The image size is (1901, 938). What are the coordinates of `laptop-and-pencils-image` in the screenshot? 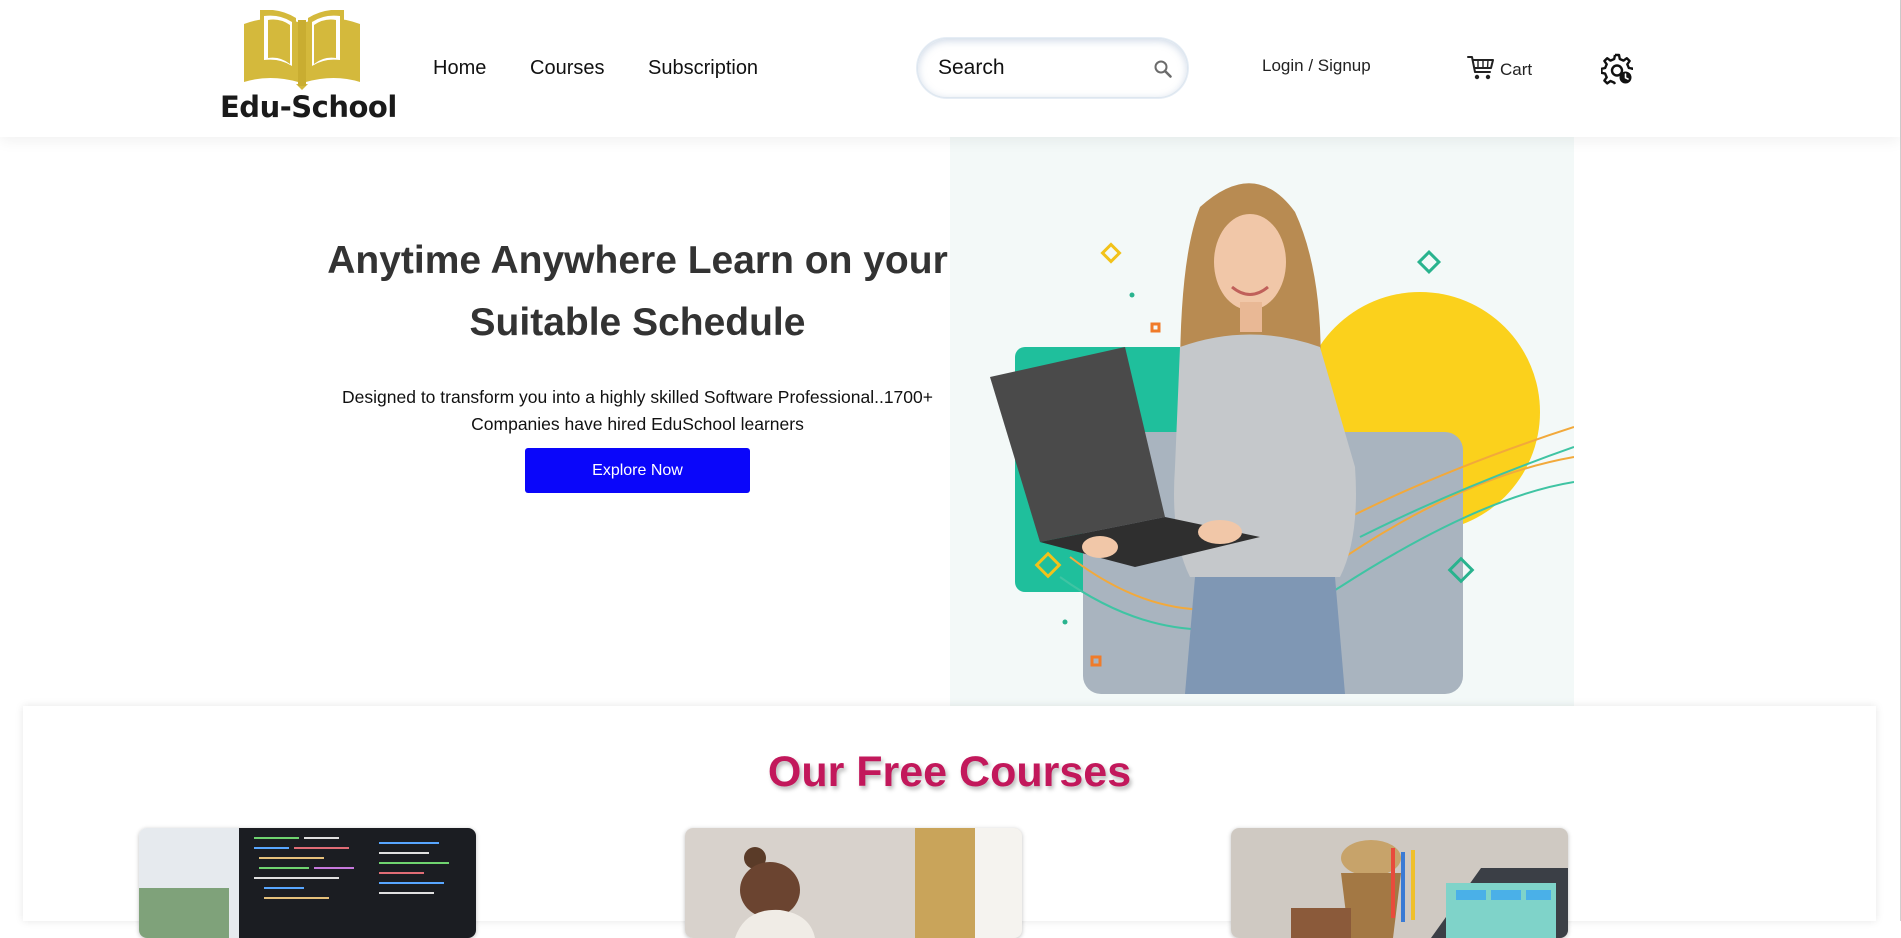 It's located at (1399, 883).